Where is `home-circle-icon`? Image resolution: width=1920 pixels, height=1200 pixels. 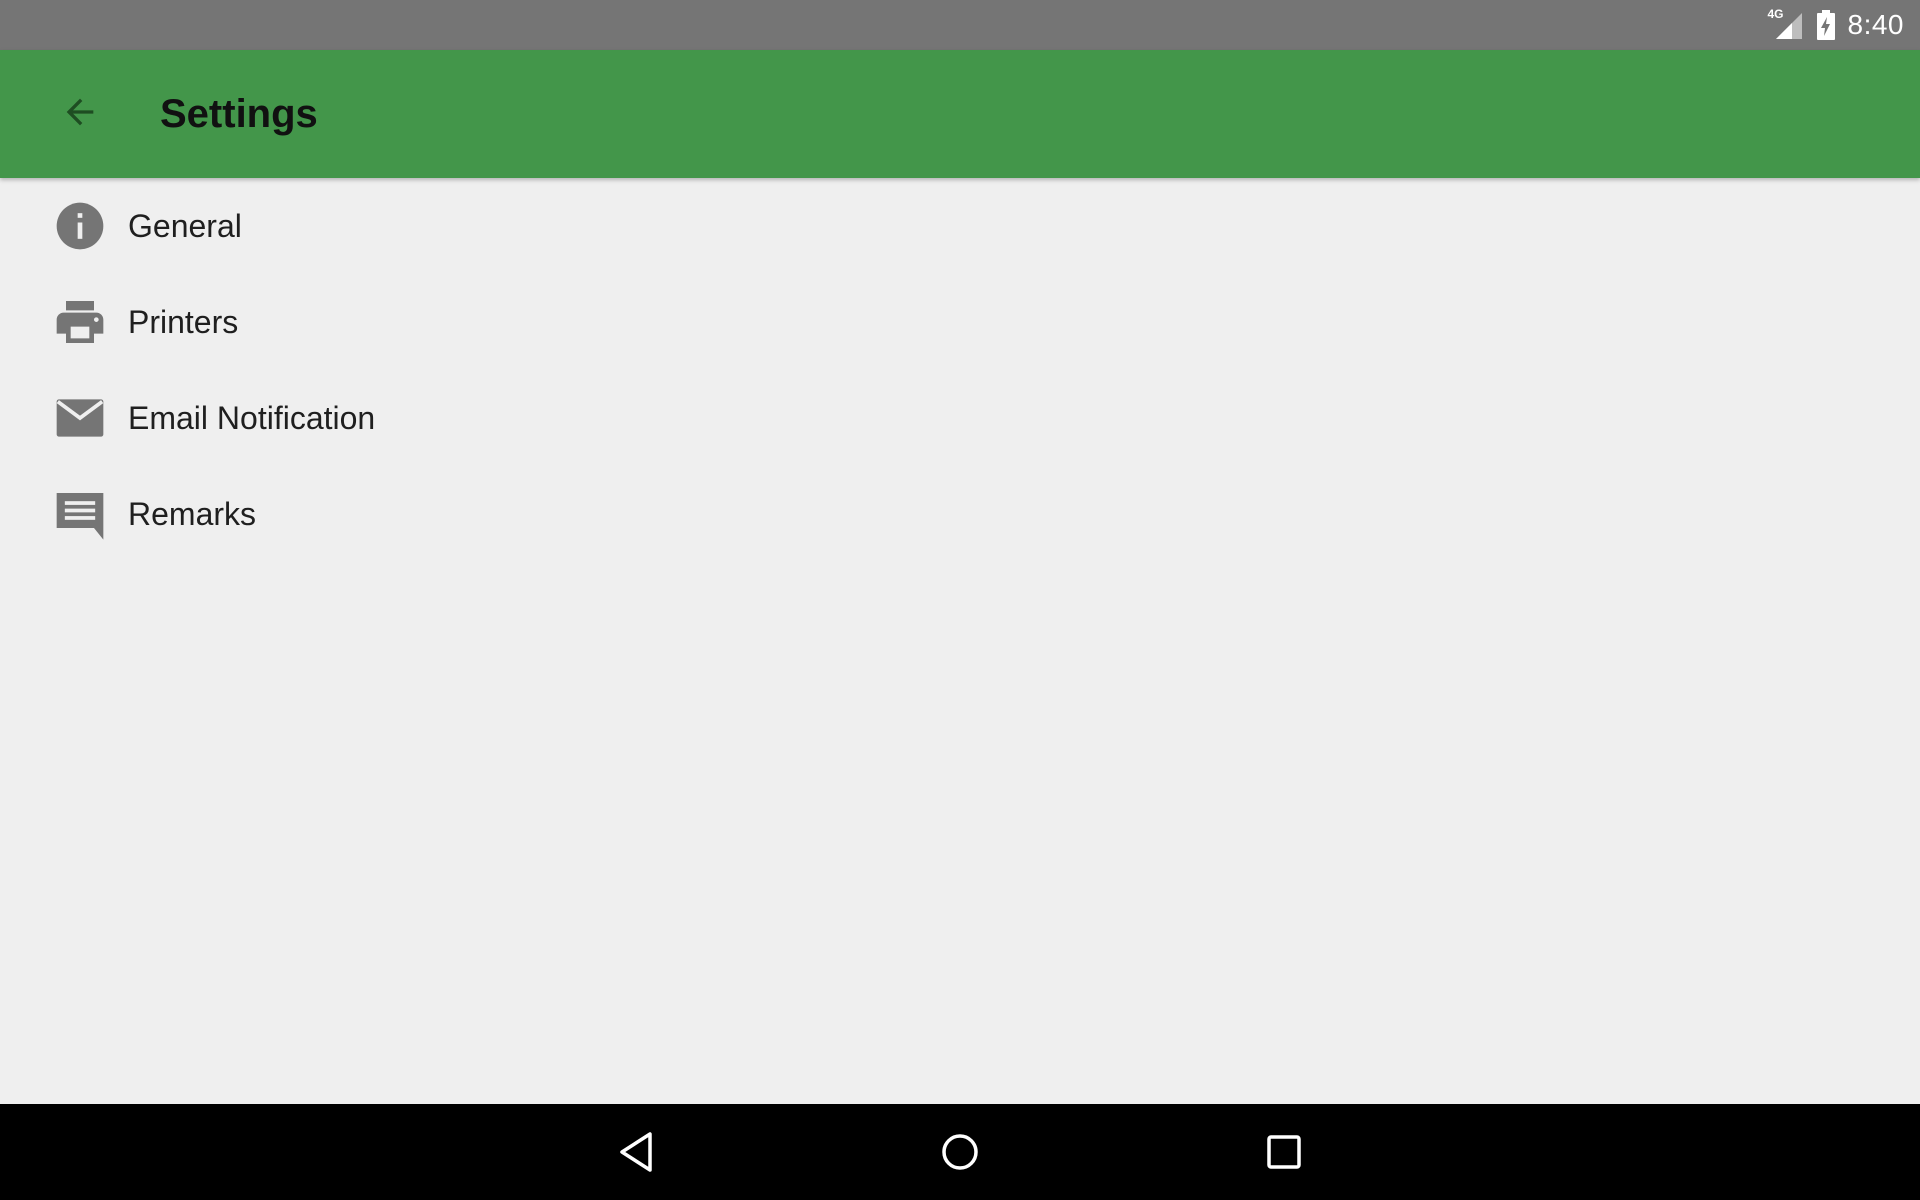
home-circle-icon is located at coordinates (960, 1152).